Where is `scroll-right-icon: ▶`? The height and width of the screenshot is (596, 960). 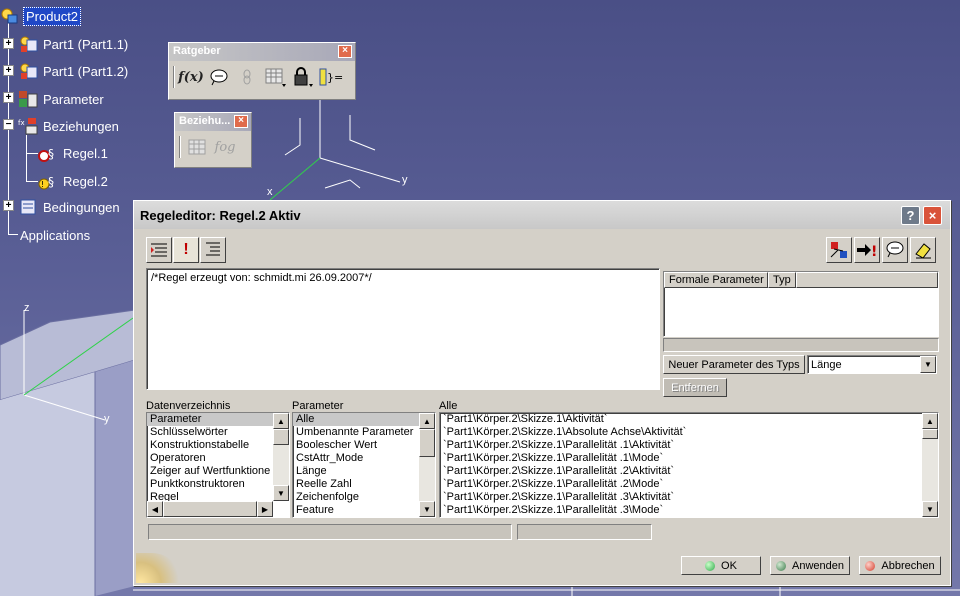
scroll-right-icon: ▶ is located at coordinates (265, 509).